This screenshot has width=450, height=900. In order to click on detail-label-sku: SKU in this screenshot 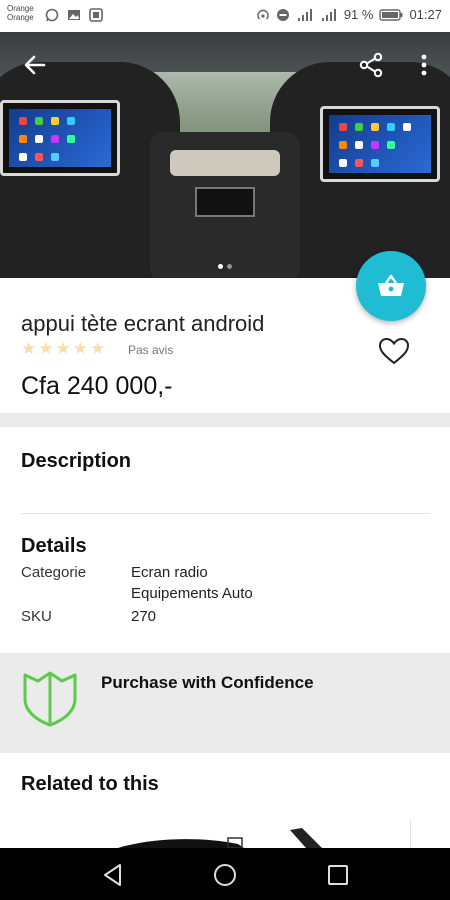, I will do `click(36, 616)`.